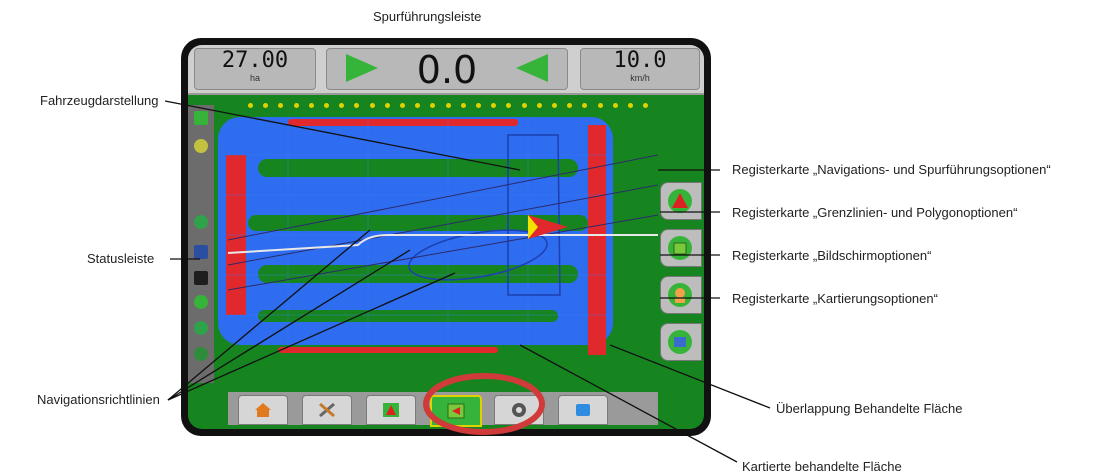 The image size is (1113, 476). Describe the element at coordinates (201, 118) in the screenshot. I see `guidance-status-icon` at that location.